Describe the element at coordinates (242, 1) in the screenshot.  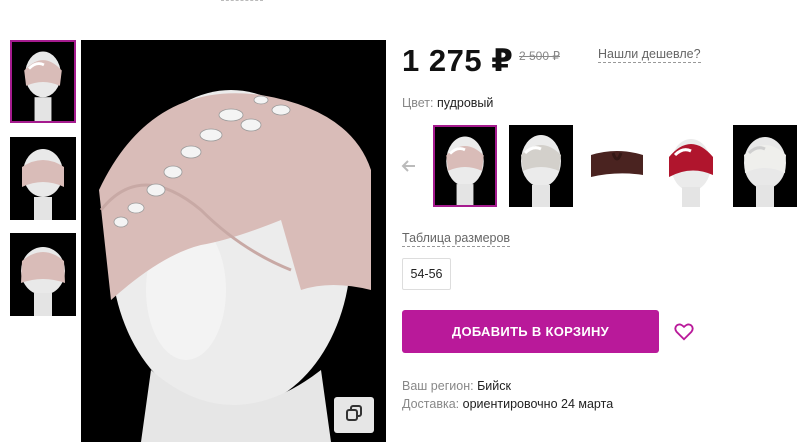
I see `top-divider` at that location.